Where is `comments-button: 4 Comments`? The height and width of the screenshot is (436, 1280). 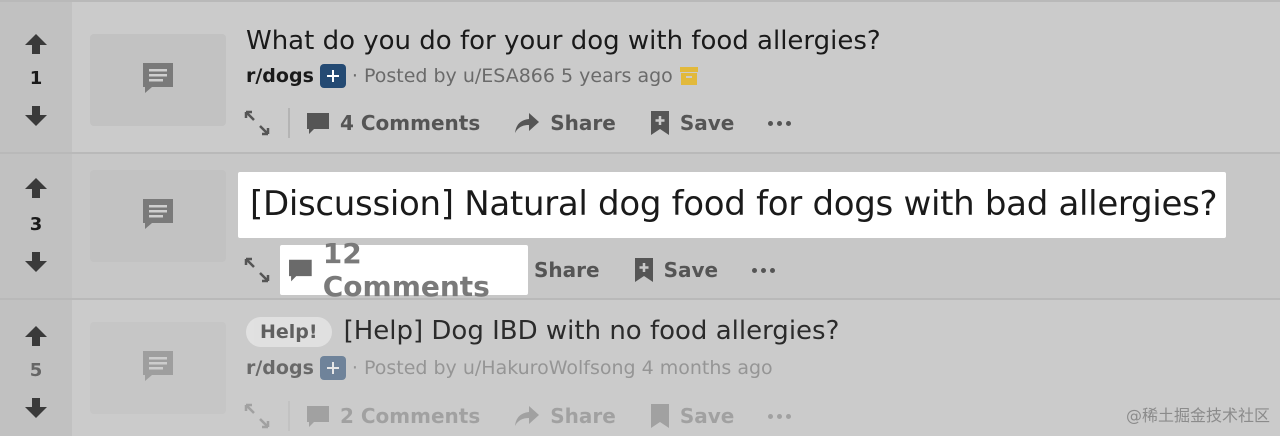
comments-button: 4 Comments is located at coordinates (393, 123).